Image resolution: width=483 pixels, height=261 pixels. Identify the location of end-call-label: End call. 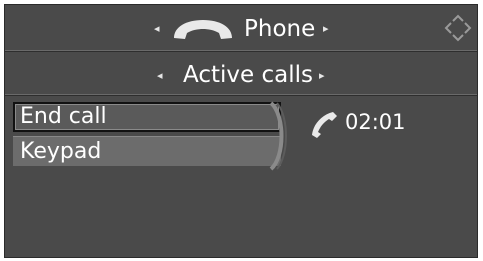
(63, 116).